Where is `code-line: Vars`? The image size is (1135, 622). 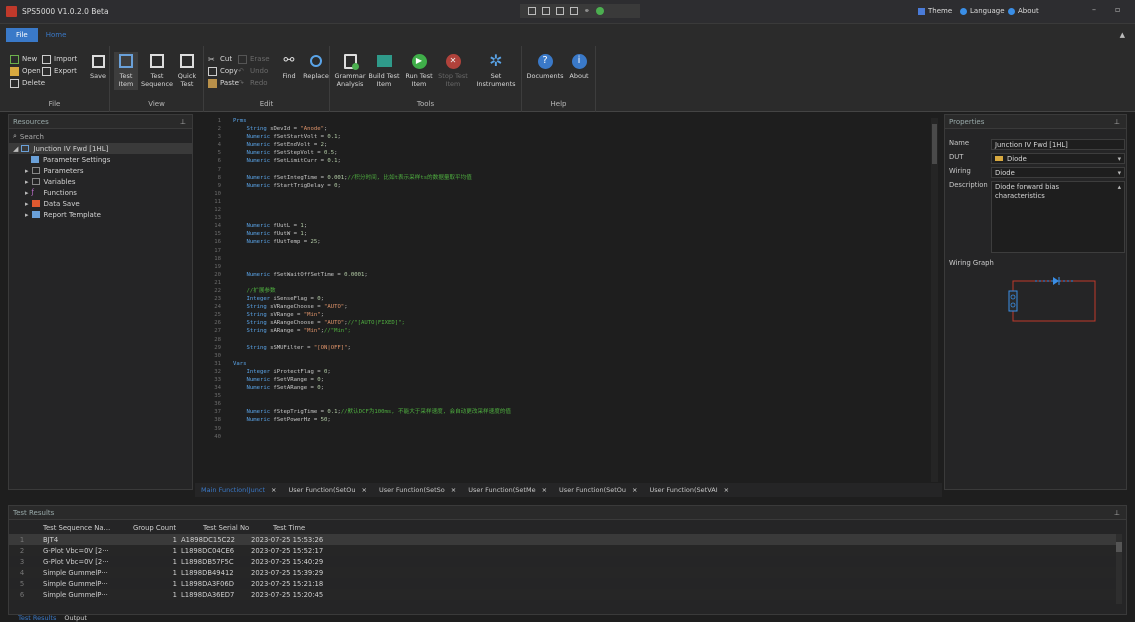
code-line: Vars is located at coordinates (578, 364).